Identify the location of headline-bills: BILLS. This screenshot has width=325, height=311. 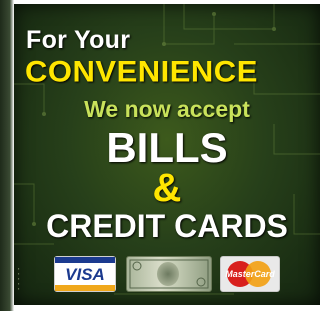
(167, 147).